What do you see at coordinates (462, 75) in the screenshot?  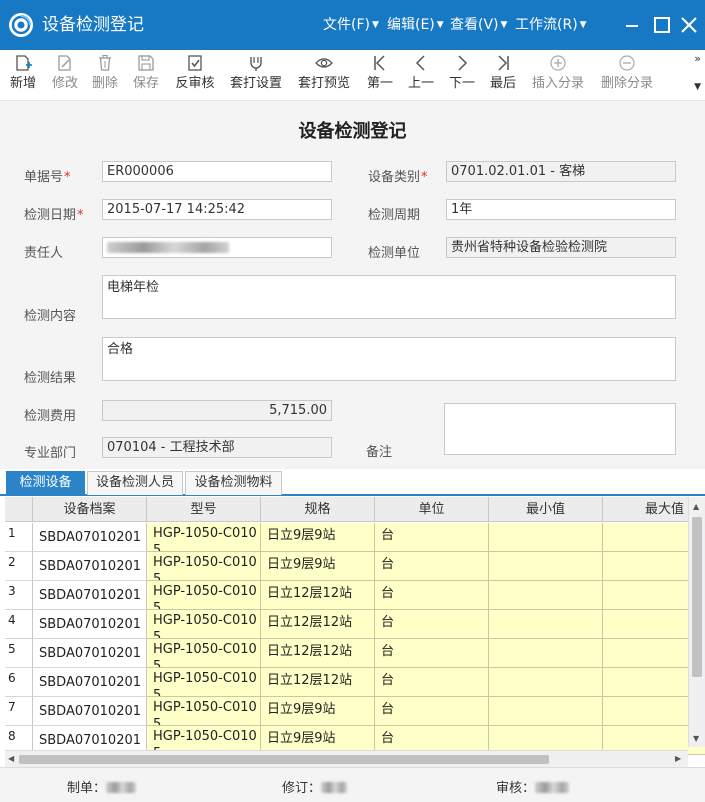 I see `toolbar-next-button: 下一` at bounding box center [462, 75].